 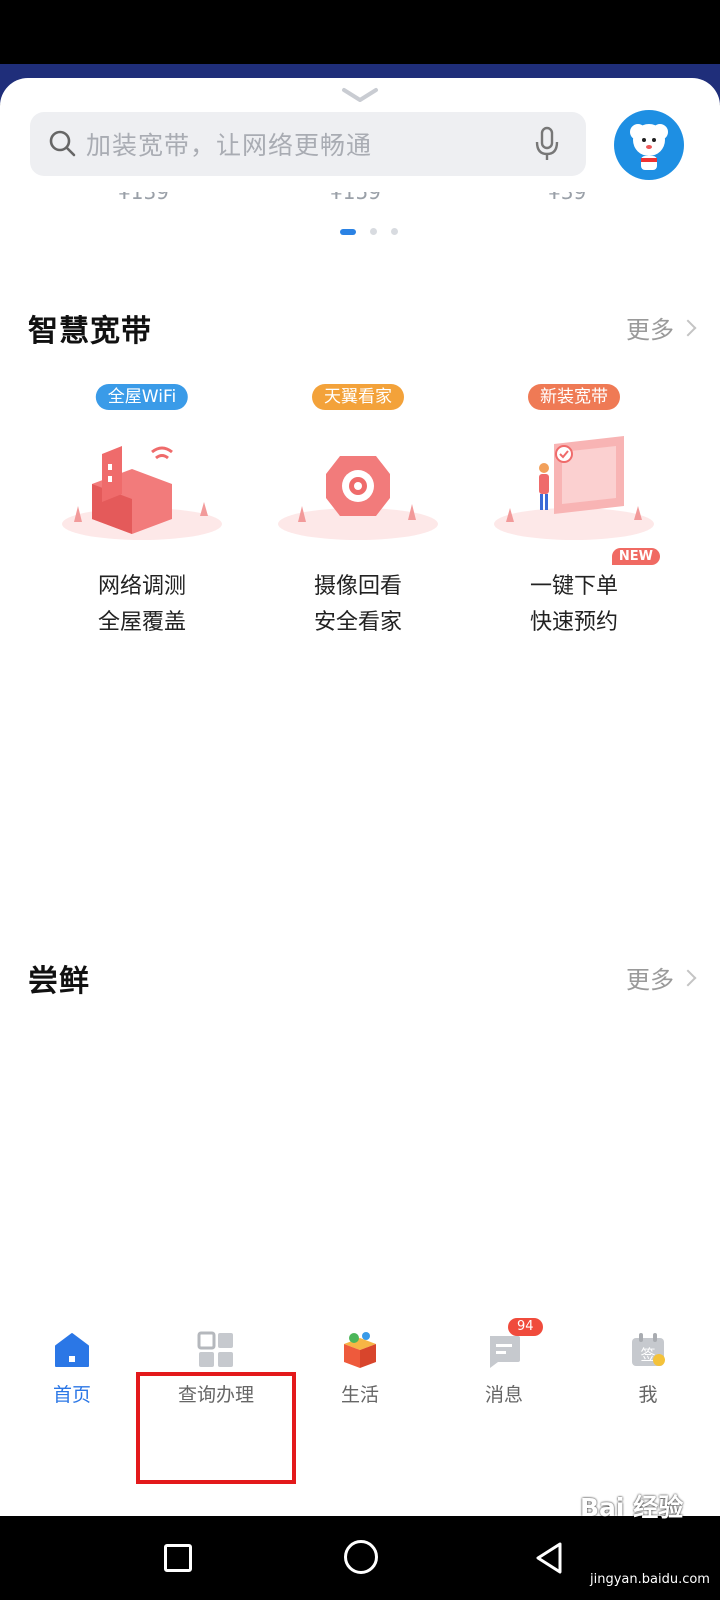 I want to click on card-badge: 天翼看家, so click(x=358, y=397).